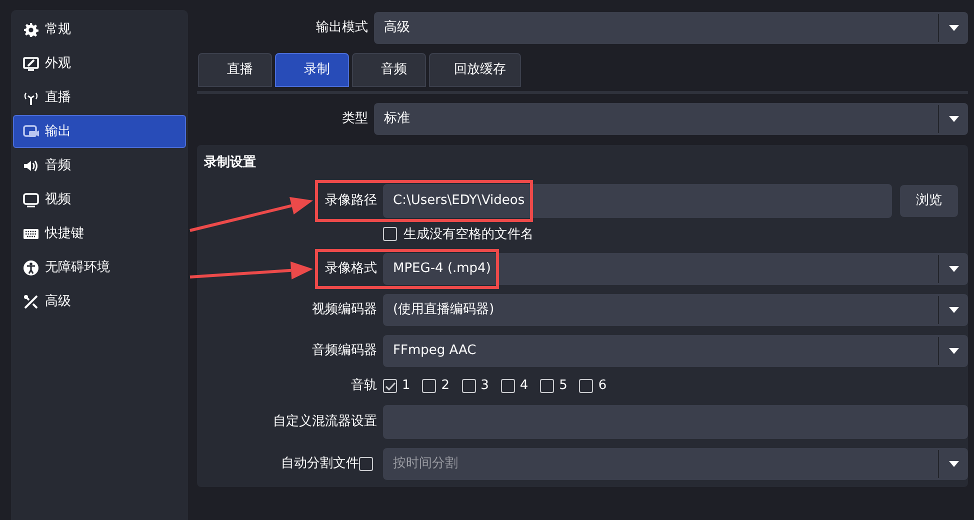 The height and width of the screenshot is (520, 974). Describe the element at coordinates (235, 70) in the screenshot. I see `tab: 直播` at that location.